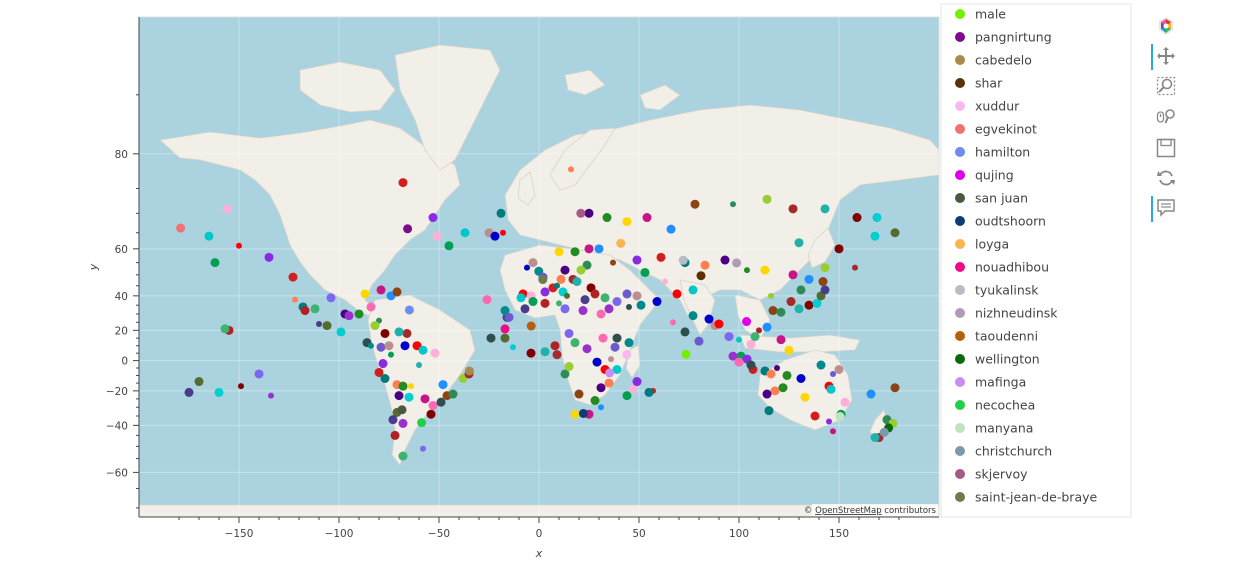 This screenshot has height=575, width=1247. Describe the element at coordinates (1026, 497) in the screenshot. I see `legend-item: saint-jean-de-braye` at that location.